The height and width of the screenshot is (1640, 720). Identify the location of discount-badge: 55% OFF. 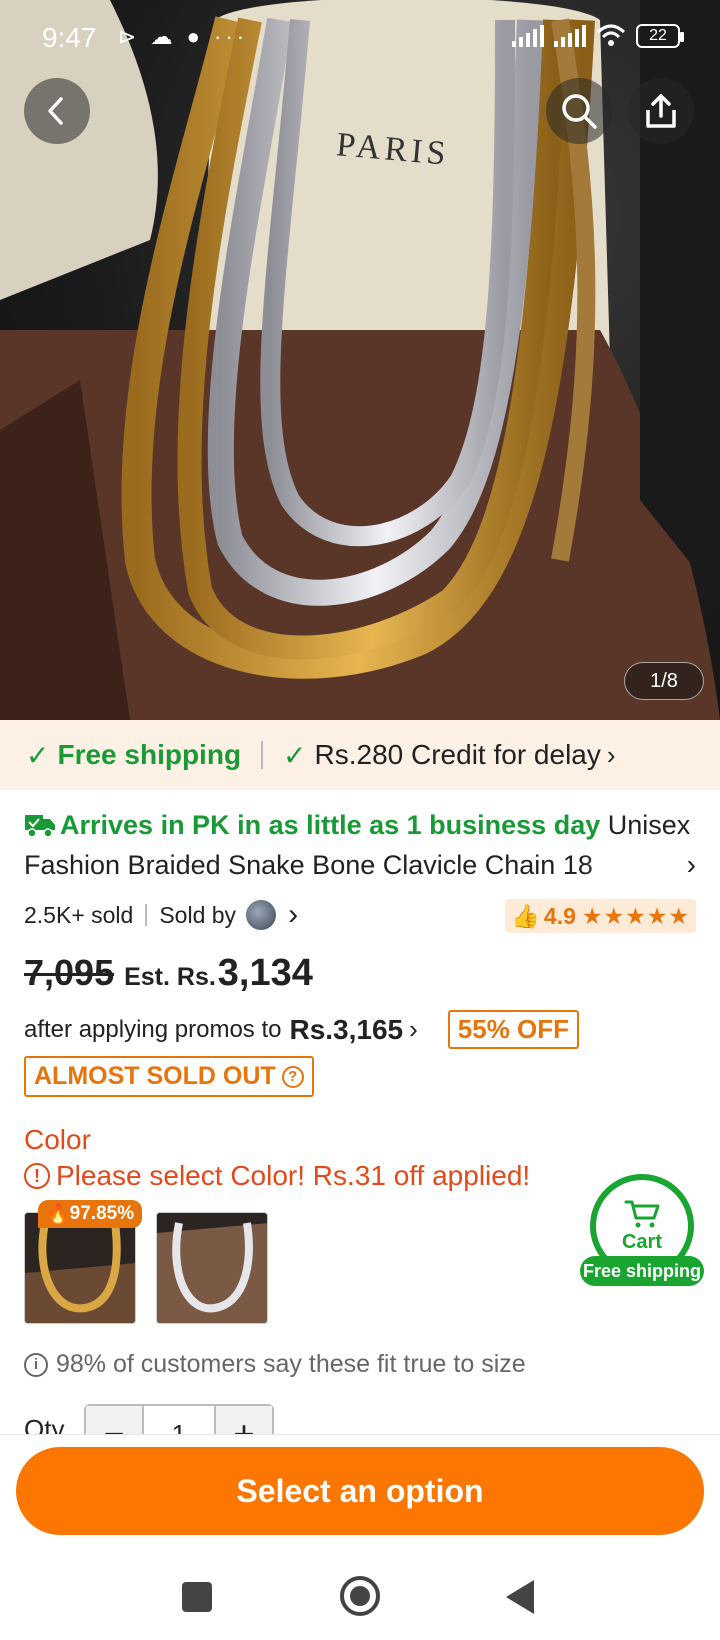
(513, 1029).